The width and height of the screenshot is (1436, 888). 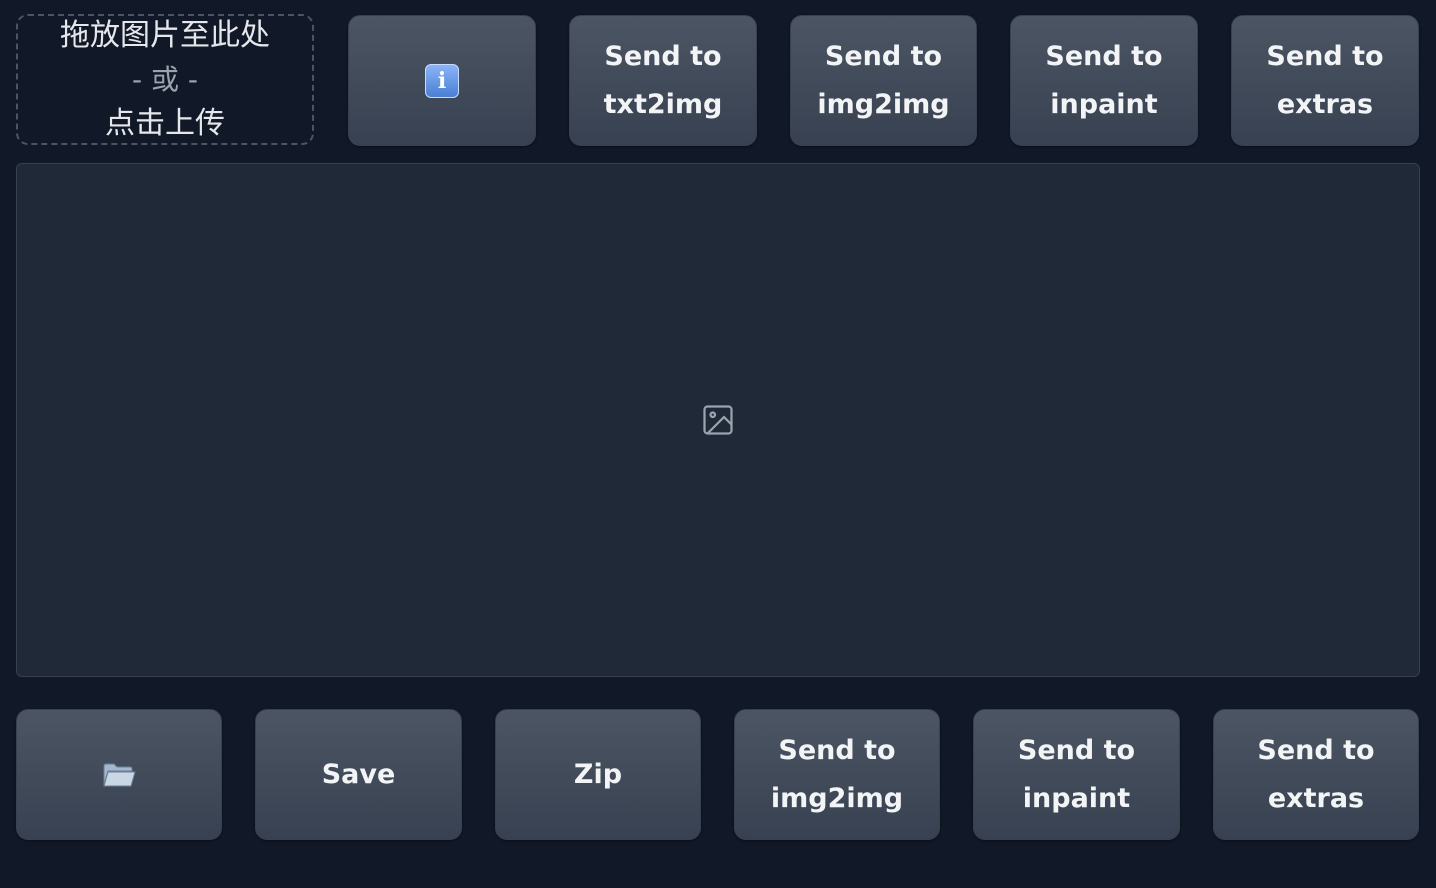 I want to click on send-to-txt2img-button: Send to txt2img, so click(x=663, y=80).